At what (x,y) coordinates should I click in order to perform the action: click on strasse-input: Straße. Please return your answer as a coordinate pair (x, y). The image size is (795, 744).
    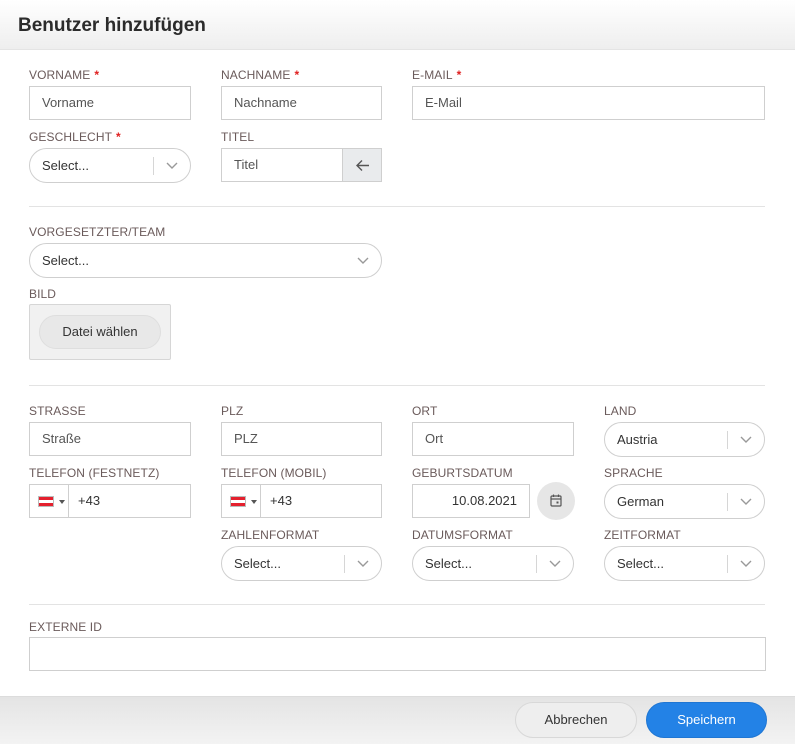
    Looking at the image, I should click on (110, 439).